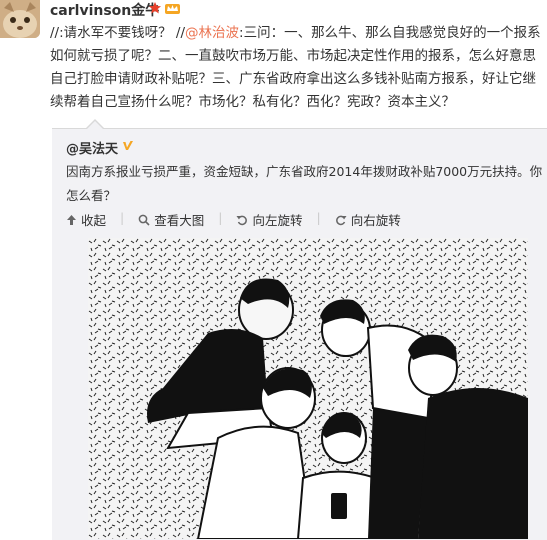 The height and width of the screenshot is (540, 547). Describe the element at coordinates (144, 220) in the screenshot. I see `magnifier-icon` at that location.